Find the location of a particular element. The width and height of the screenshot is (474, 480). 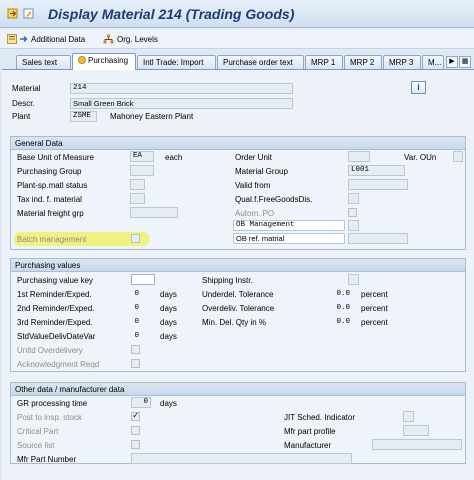

purchasing-value-key-field is located at coordinates (143, 279).